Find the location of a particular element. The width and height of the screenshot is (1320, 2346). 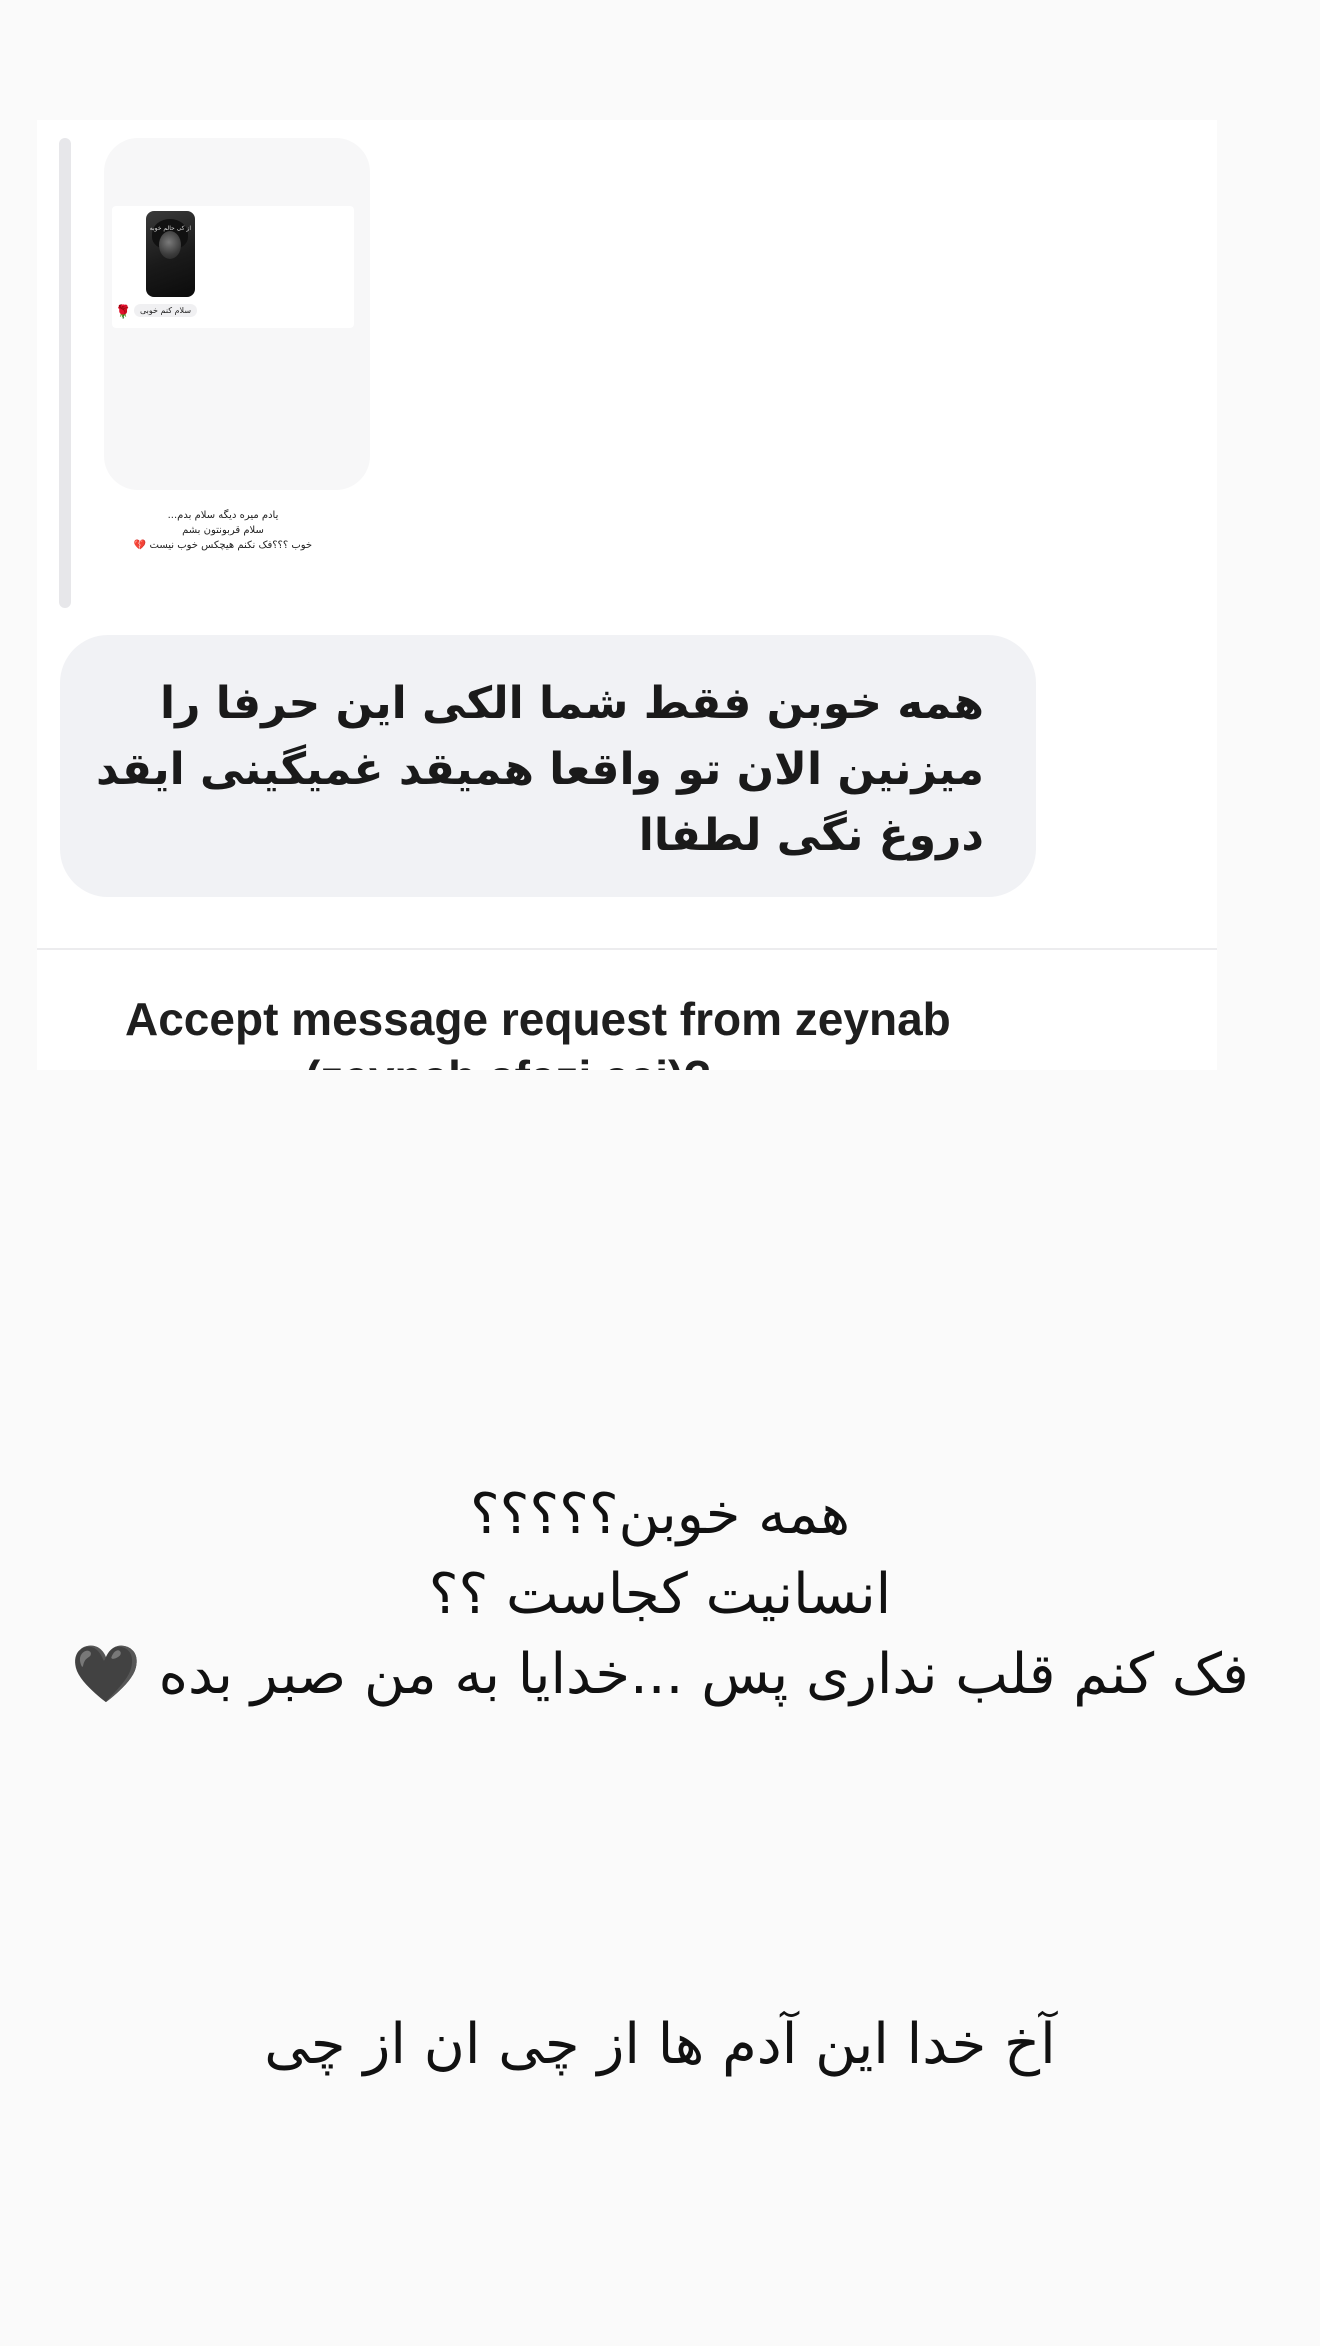

message-line: دروغ نگی لطفاا is located at coordinates (811, 835).